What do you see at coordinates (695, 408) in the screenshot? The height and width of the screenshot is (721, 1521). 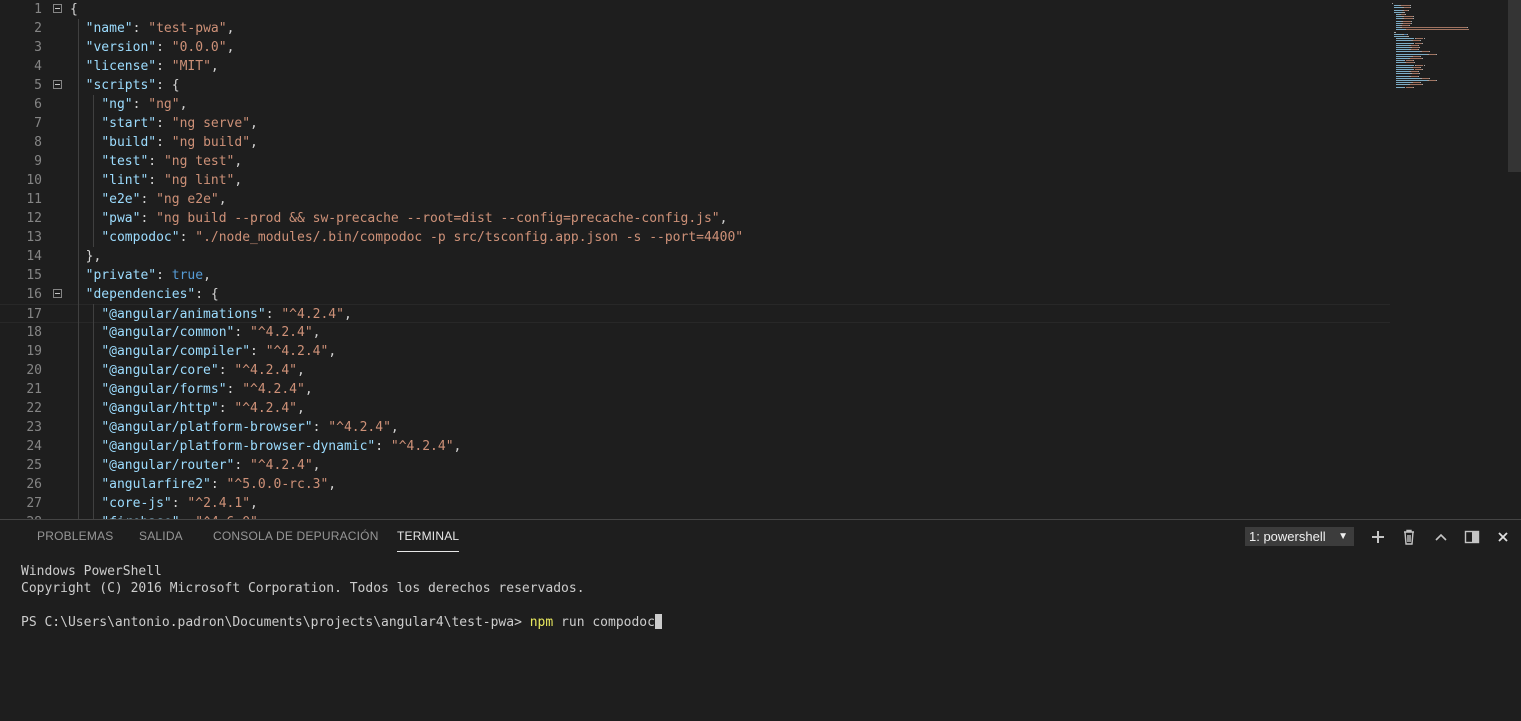 I see `code-line: 22 "@angular/http": "^4.2.4",` at bounding box center [695, 408].